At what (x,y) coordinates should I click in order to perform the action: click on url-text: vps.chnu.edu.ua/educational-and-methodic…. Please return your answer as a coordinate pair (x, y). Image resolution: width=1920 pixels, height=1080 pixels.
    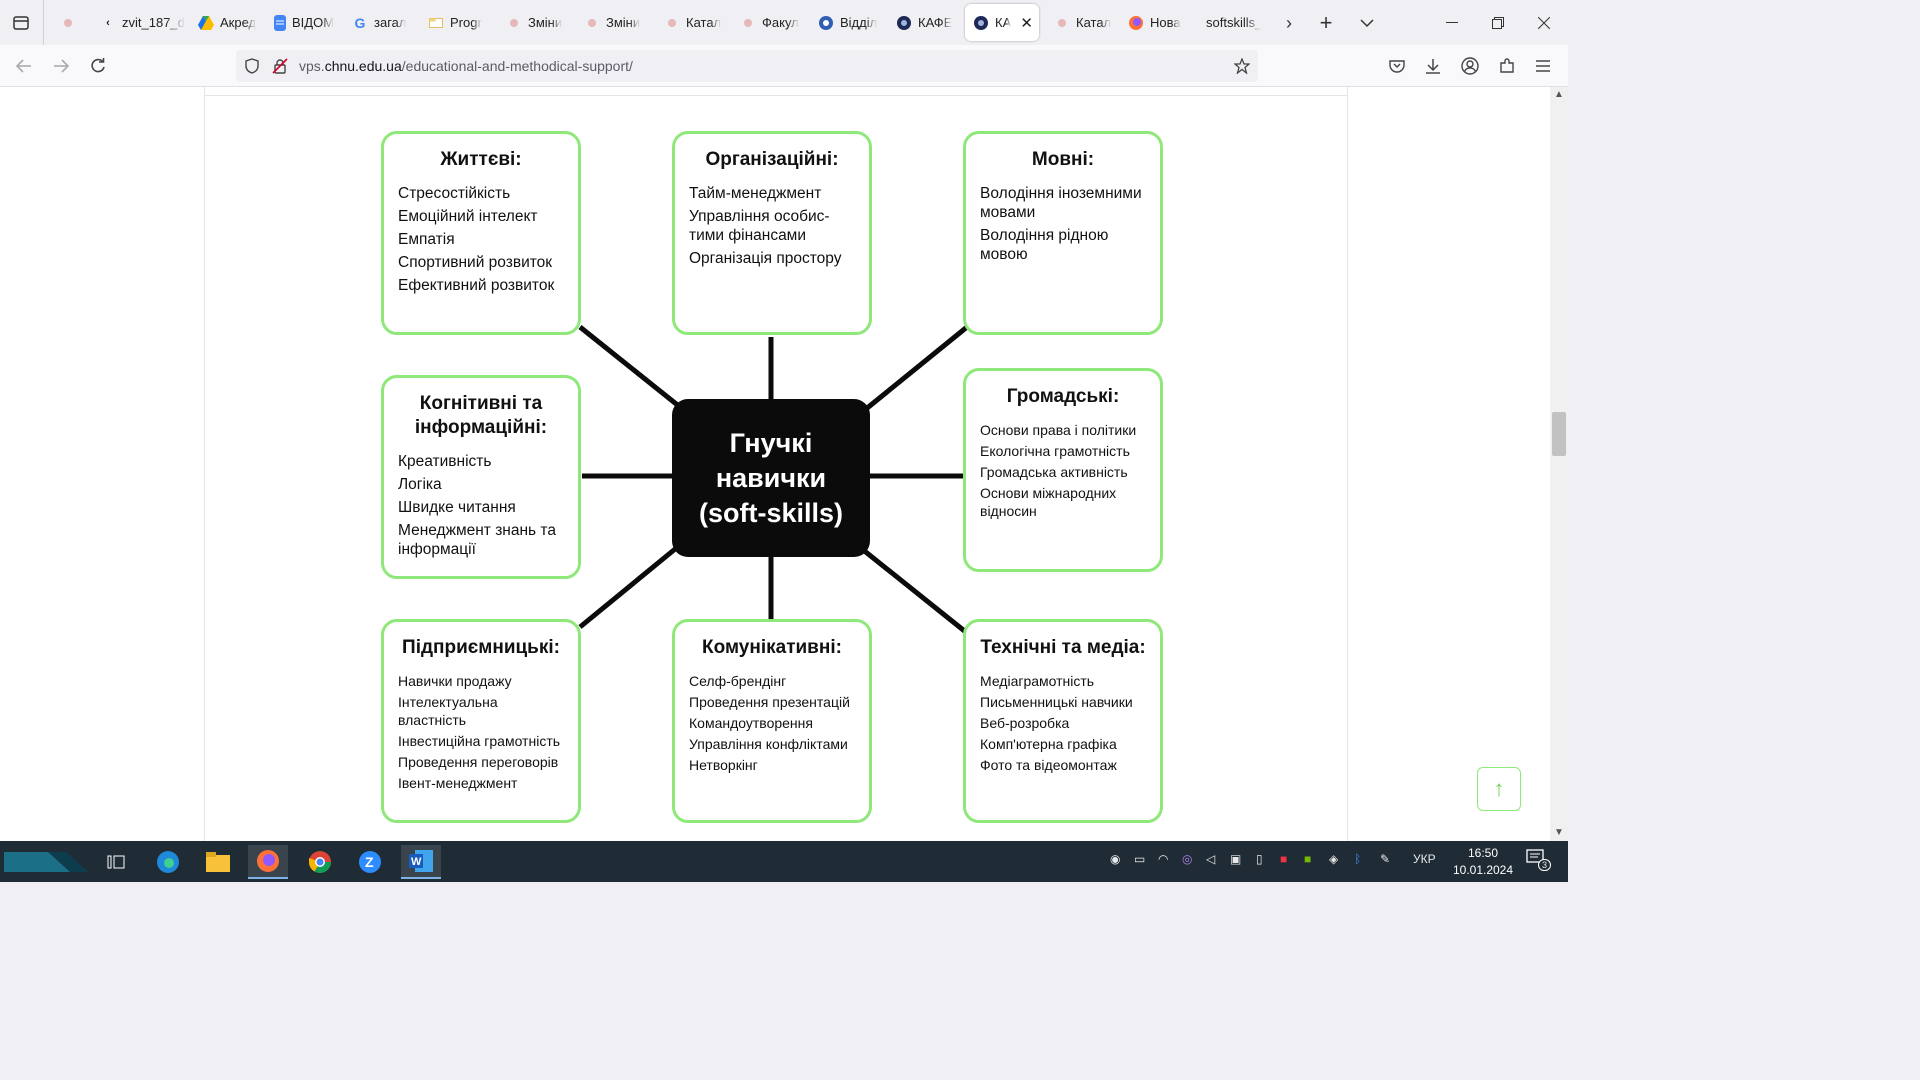
    Looking at the image, I should click on (466, 66).